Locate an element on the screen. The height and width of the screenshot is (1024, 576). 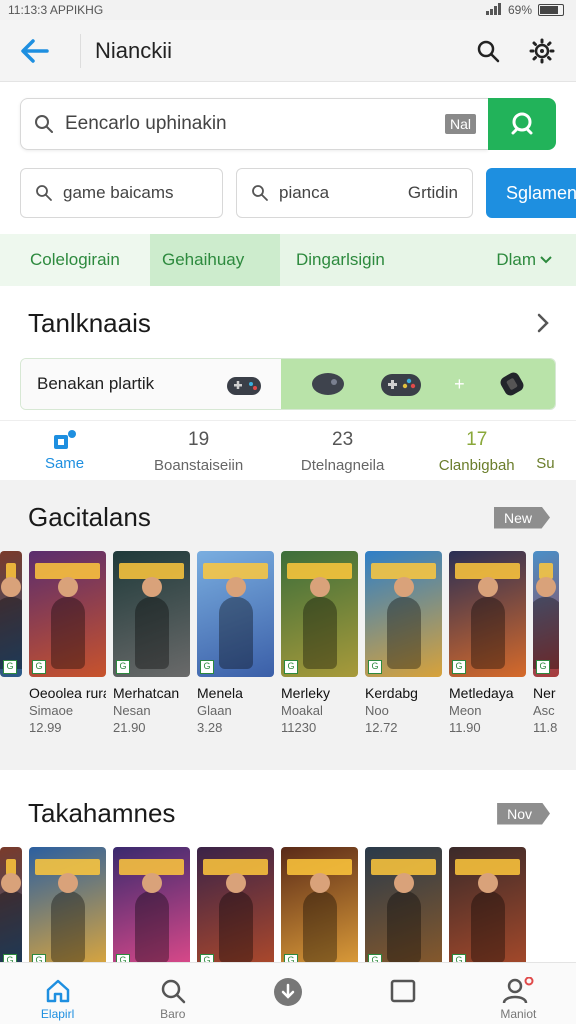
games-section-header: Gacitalans New is located at coordinates (288, 517).